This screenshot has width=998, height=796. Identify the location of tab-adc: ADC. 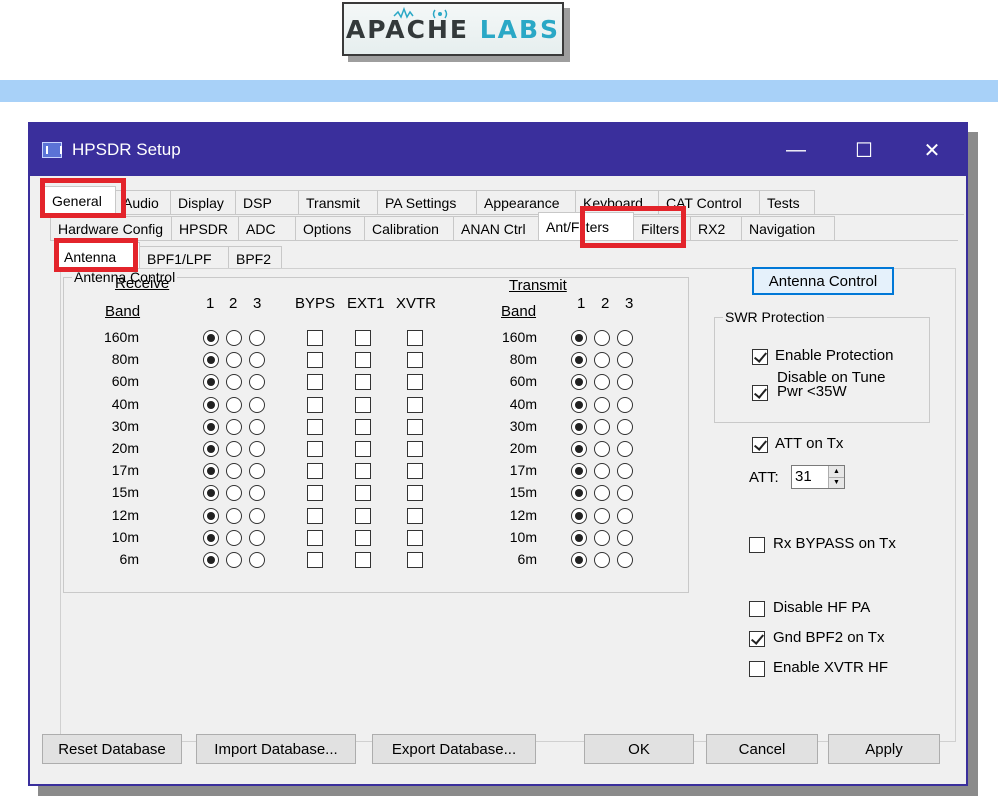
(267, 228).